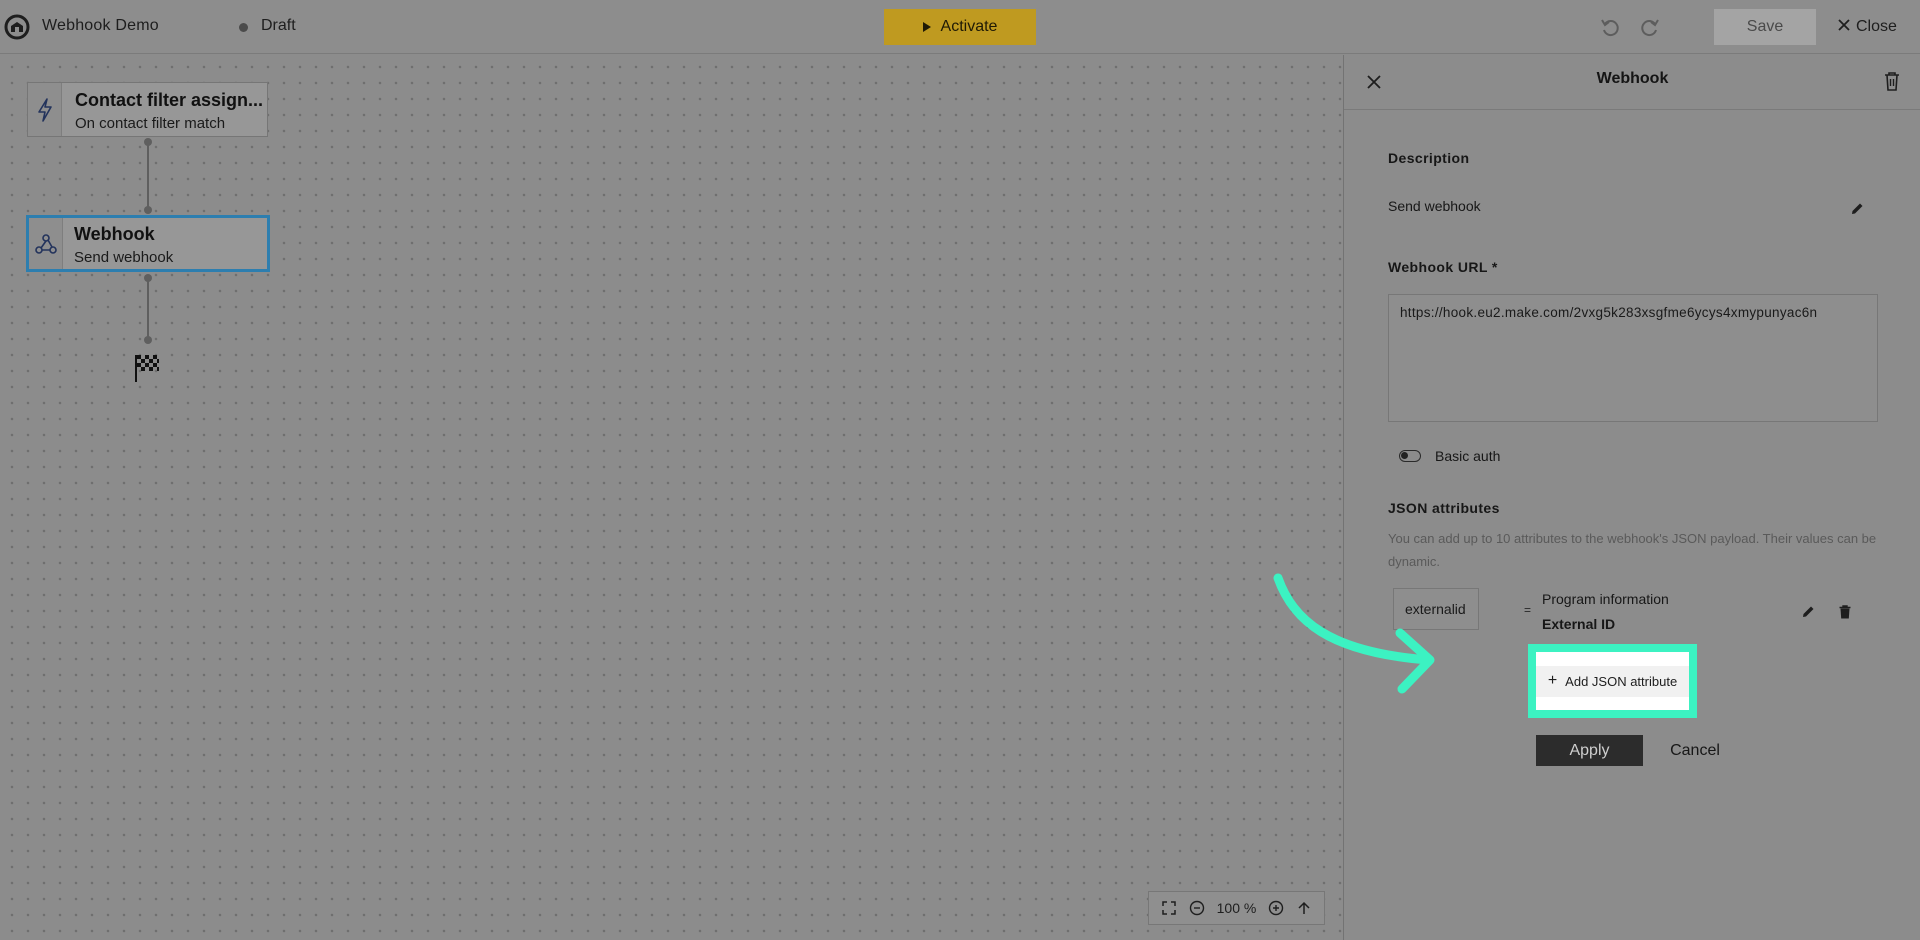 The height and width of the screenshot is (940, 1920). What do you see at coordinates (17, 27) in the screenshot?
I see `app-logo-icon` at bounding box center [17, 27].